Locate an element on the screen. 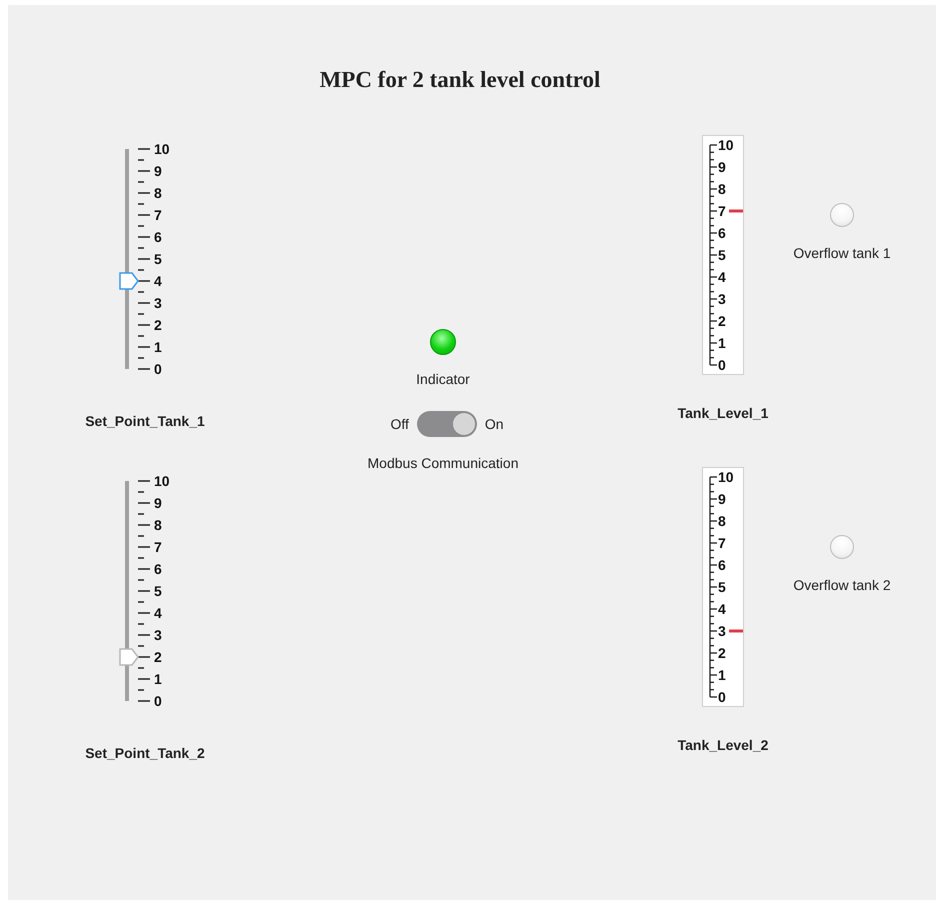 Image resolution: width=938 pixels, height=905 pixels. indicator-label: Indicator is located at coordinates (443, 379).